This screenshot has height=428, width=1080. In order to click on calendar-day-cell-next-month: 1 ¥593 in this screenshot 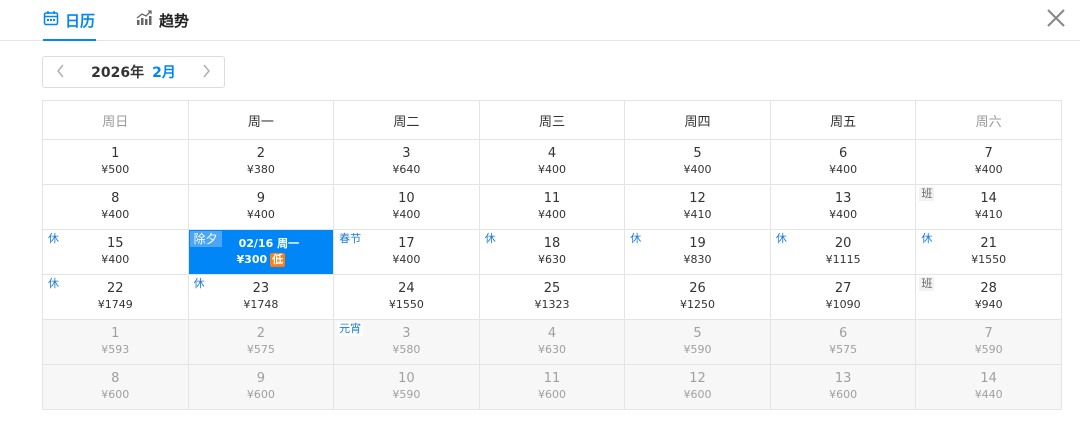, I will do `click(115, 342)`.